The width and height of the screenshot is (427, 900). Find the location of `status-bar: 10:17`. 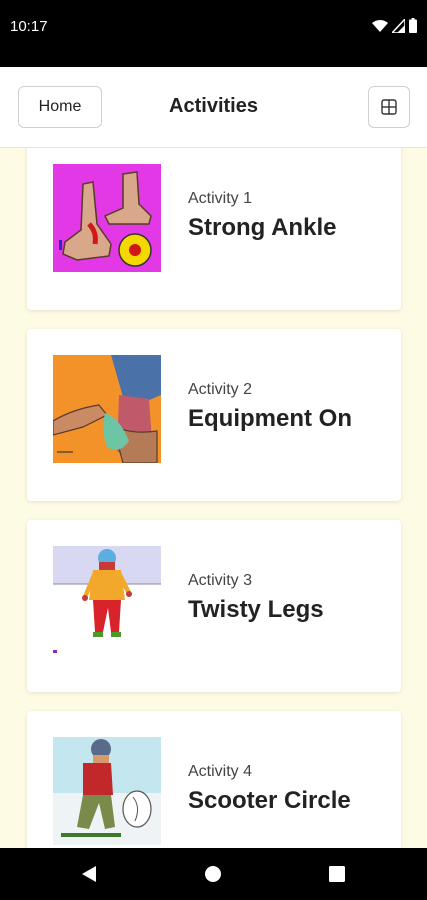

status-bar: 10:17 is located at coordinates (213, 33).